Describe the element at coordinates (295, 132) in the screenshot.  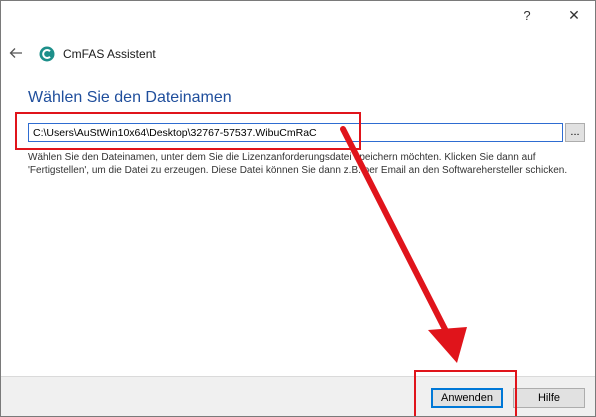
I see `file-path-input` at that location.